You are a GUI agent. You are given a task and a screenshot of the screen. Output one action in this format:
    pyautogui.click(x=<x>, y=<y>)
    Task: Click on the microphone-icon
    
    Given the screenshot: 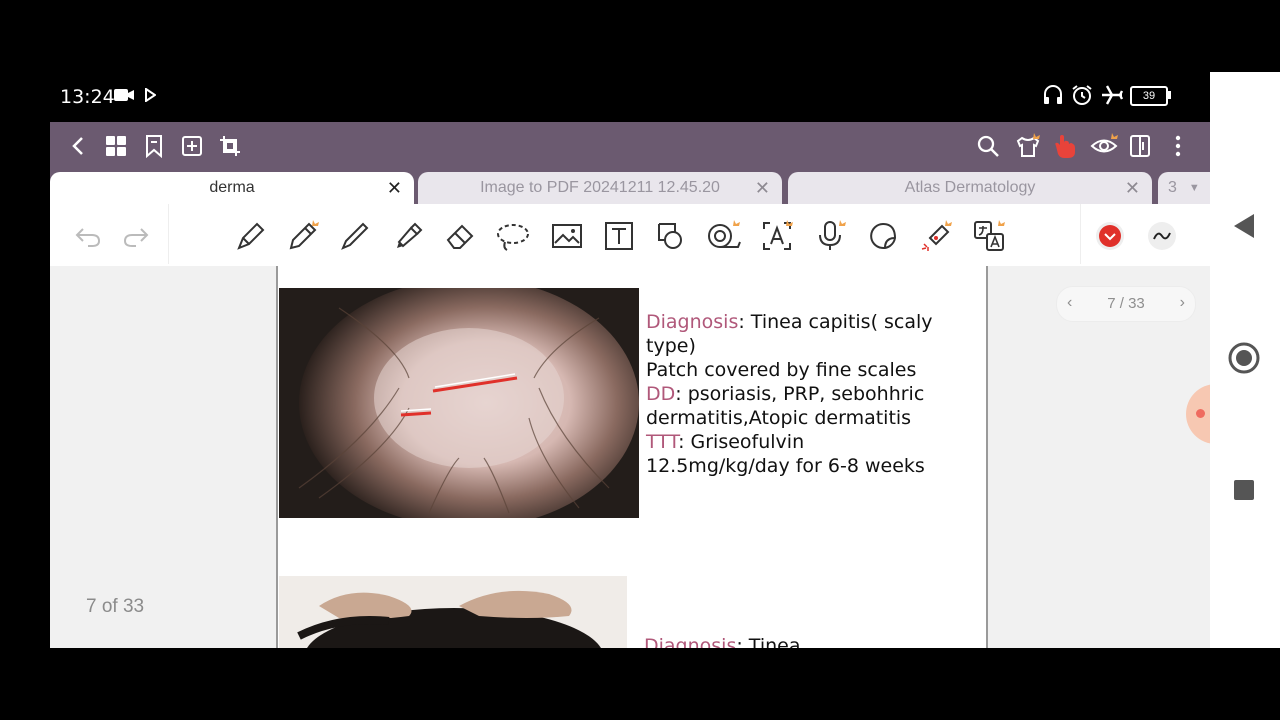 What is the action you would take?
    pyautogui.click(x=832, y=235)
    